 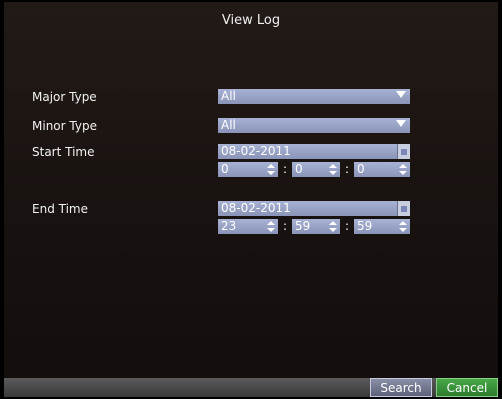 I want to click on end-second-value: 59, so click(x=365, y=226).